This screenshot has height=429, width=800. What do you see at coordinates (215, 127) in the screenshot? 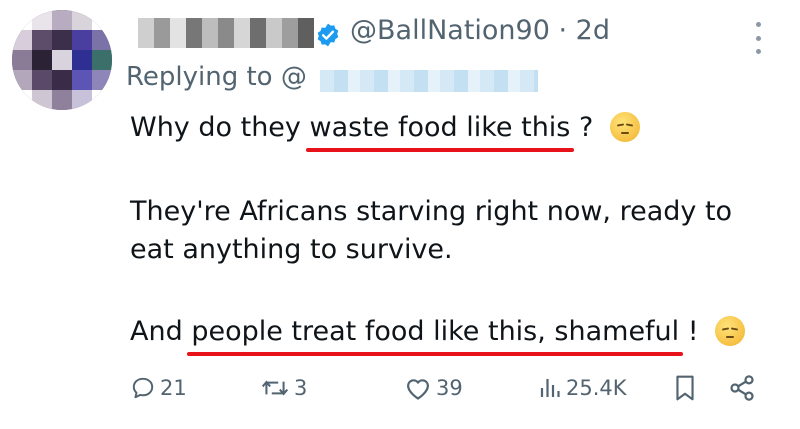
I see `text-segment: Why do they` at bounding box center [215, 127].